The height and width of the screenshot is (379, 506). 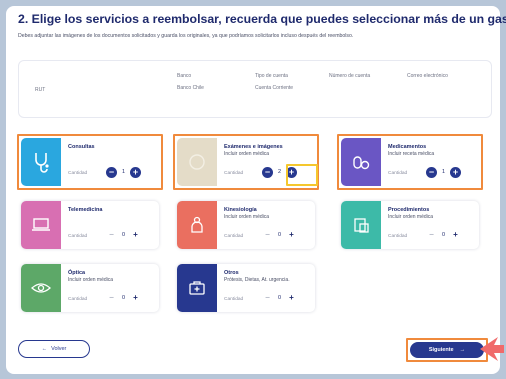 I want to click on eye-icon, so click(x=41, y=288).